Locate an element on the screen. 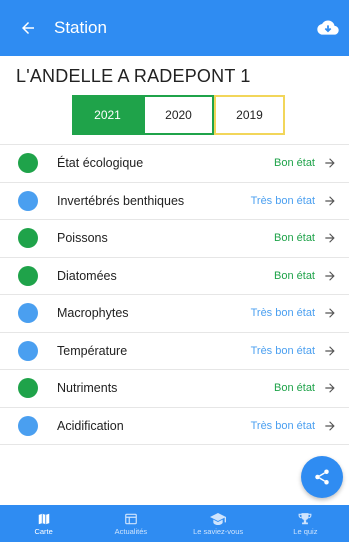 This screenshot has width=349, height=542. nav-label: Le quiz is located at coordinates (305, 531).